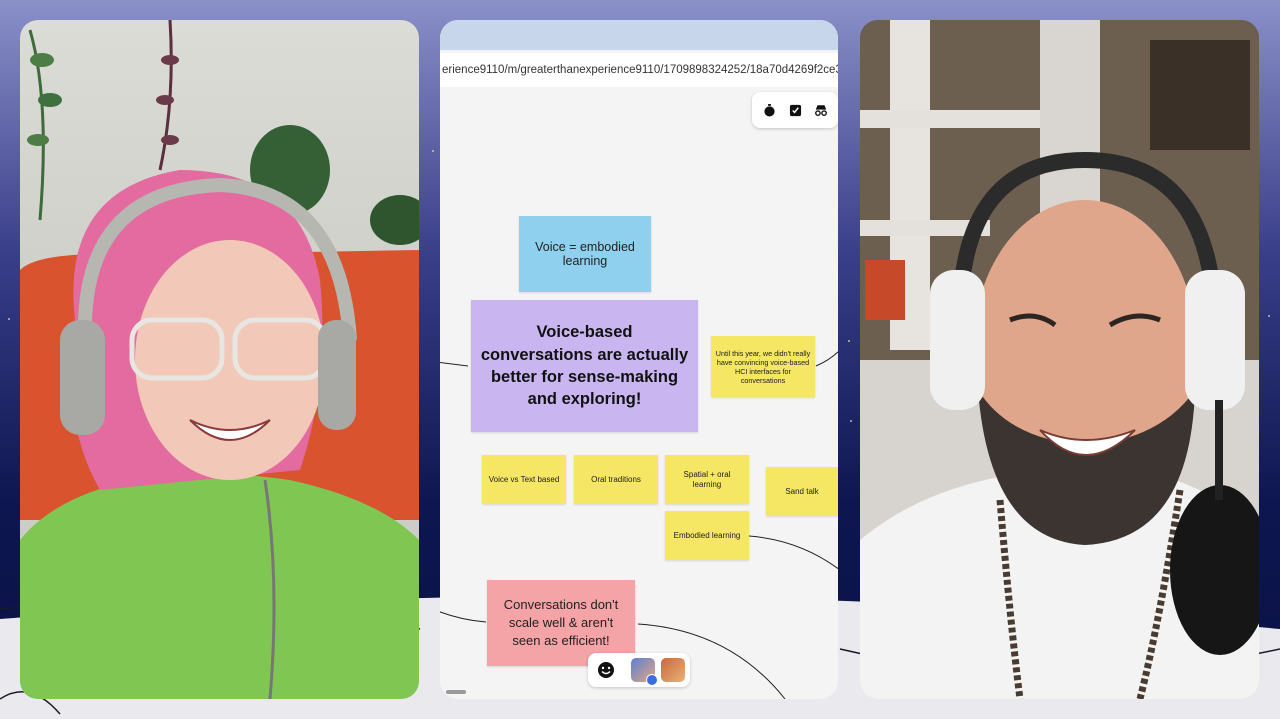  What do you see at coordinates (707, 535) in the screenshot?
I see `note-embodied-learning: Embodied learning` at bounding box center [707, 535].